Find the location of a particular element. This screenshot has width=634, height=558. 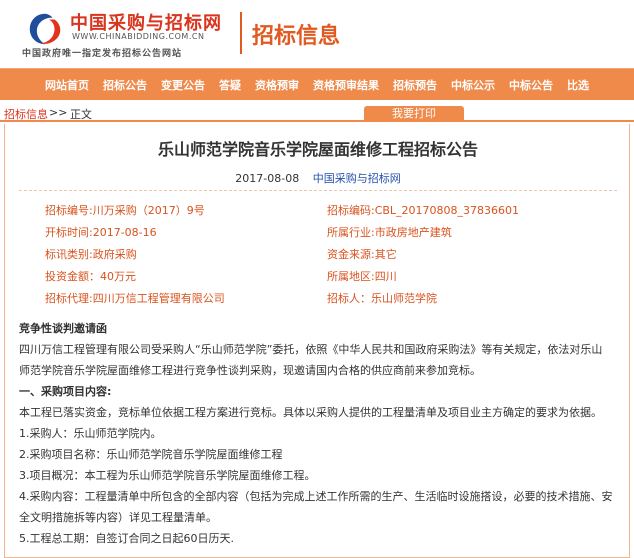

info-tender-number: 招标编号:川万采购（2017）9号 is located at coordinates (125, 210).